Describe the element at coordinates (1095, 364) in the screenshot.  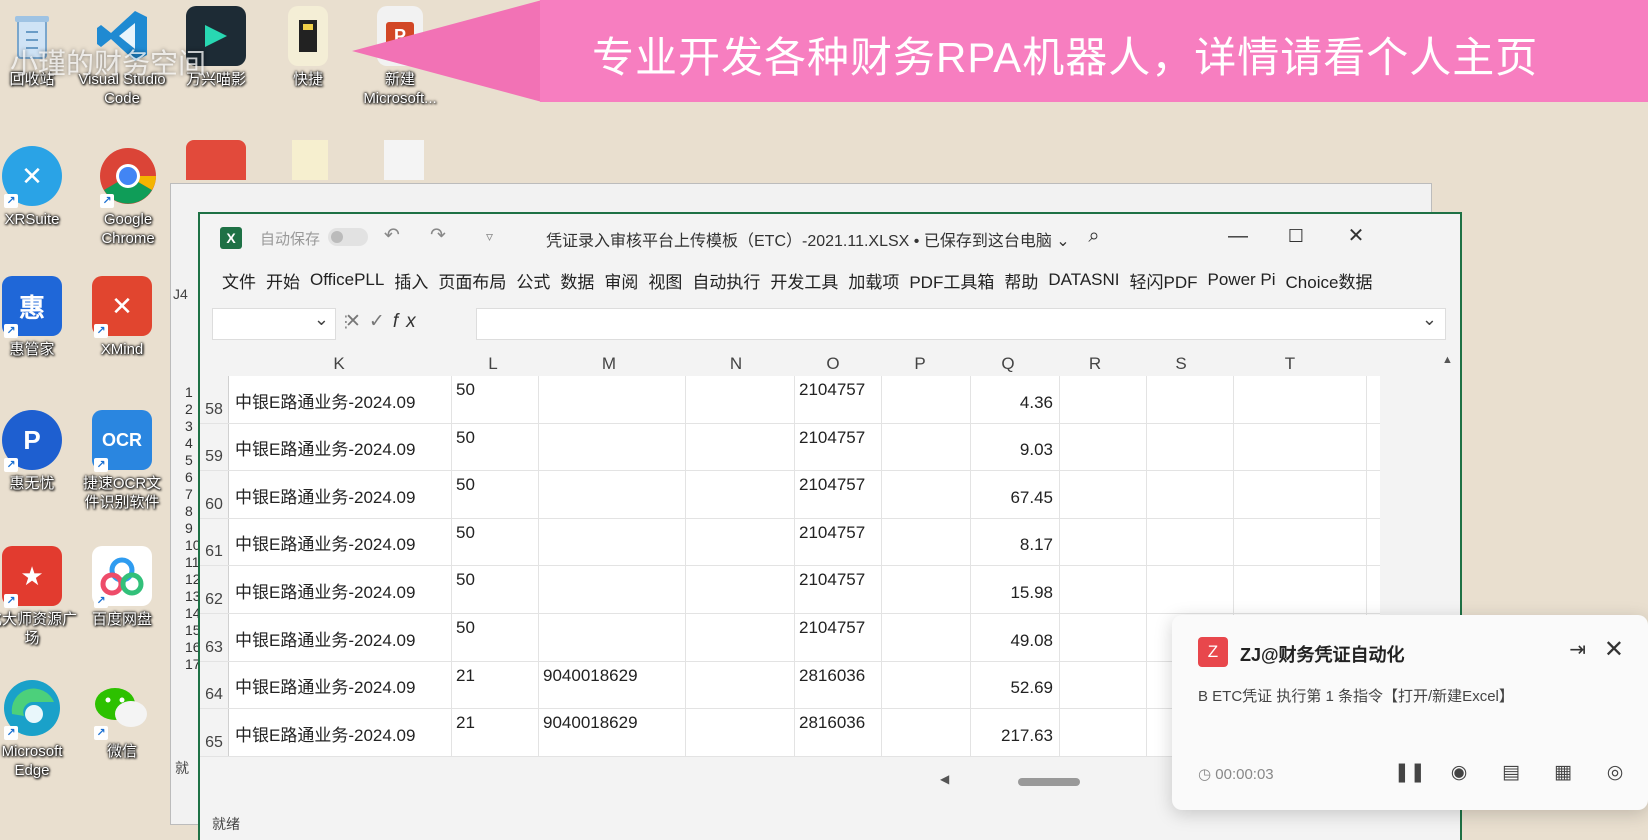
I see `column-header: R` at that location.